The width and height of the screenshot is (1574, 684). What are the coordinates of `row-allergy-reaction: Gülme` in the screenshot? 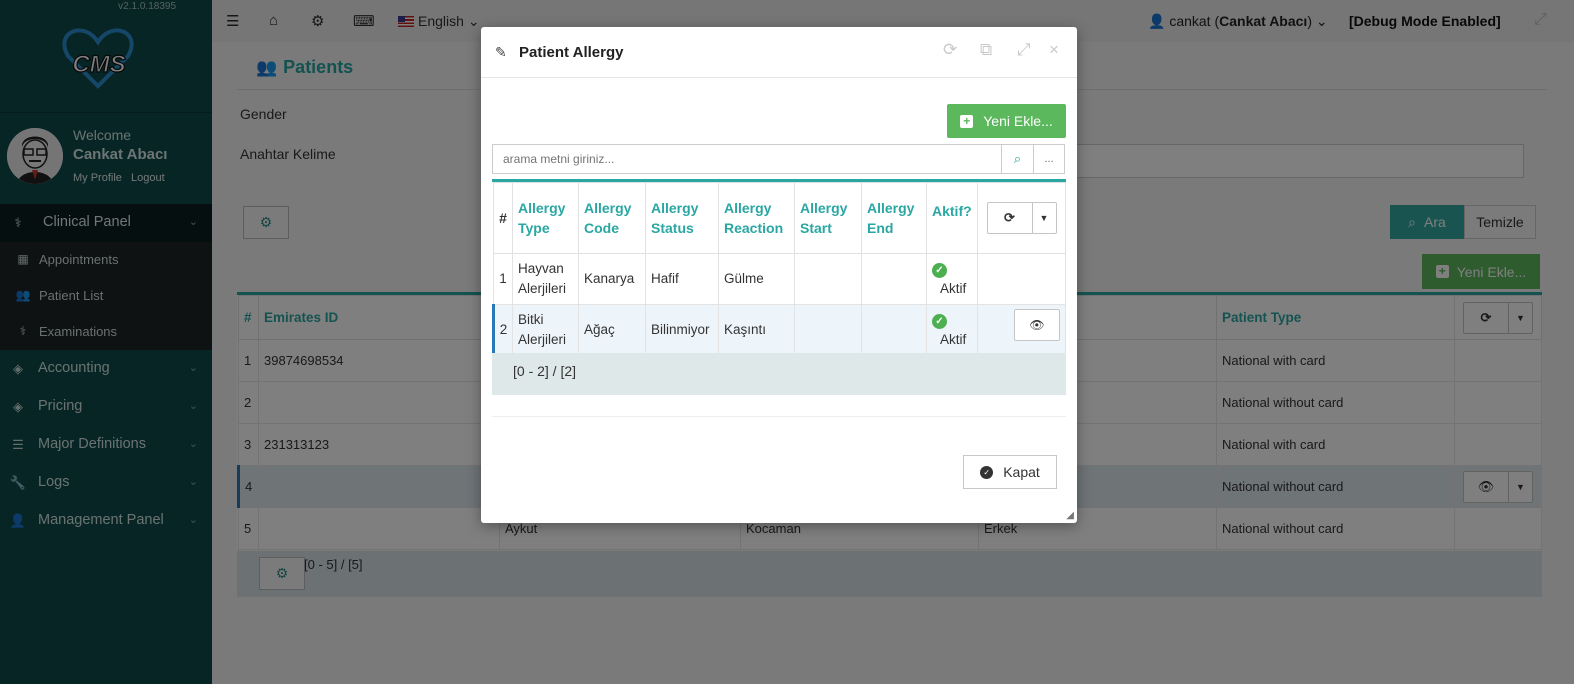 It's located at (756, 279).